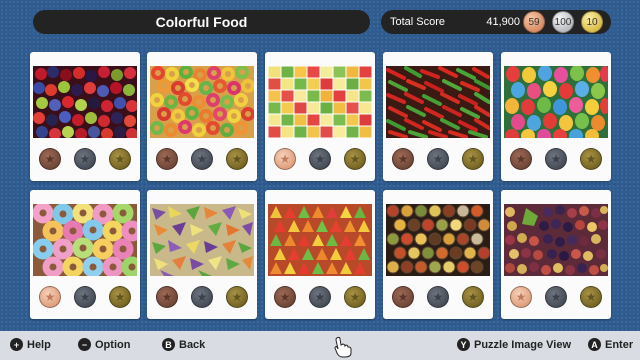 Image resolution: width=640 pixels, height=360 pixels. What do you see at coordinates (523, 344) in the screenshot?
I see `puzzle-image-view-label: Puzzle Image View` at bounding box center [523, 344].